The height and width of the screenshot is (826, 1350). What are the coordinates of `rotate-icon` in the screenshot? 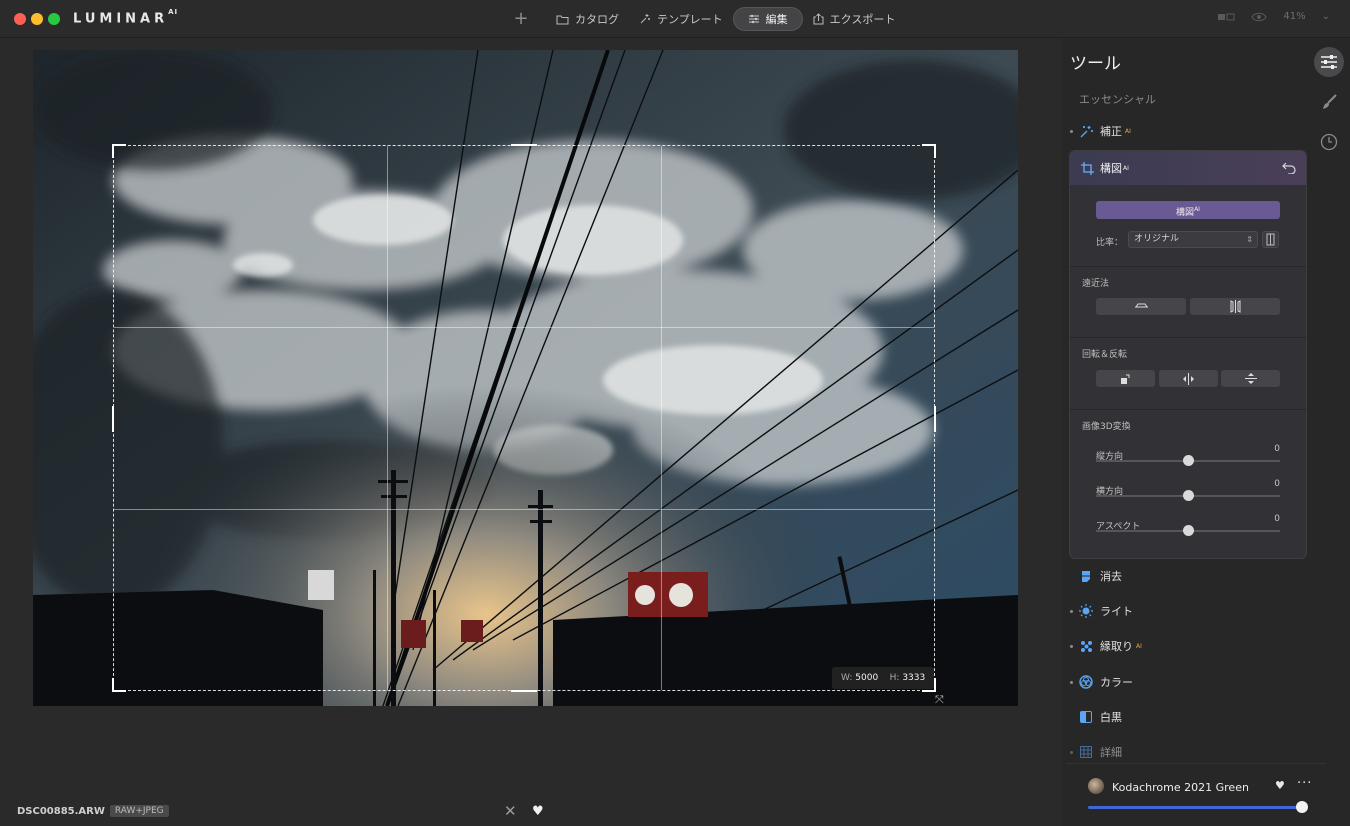 It's located at (1124, 379).